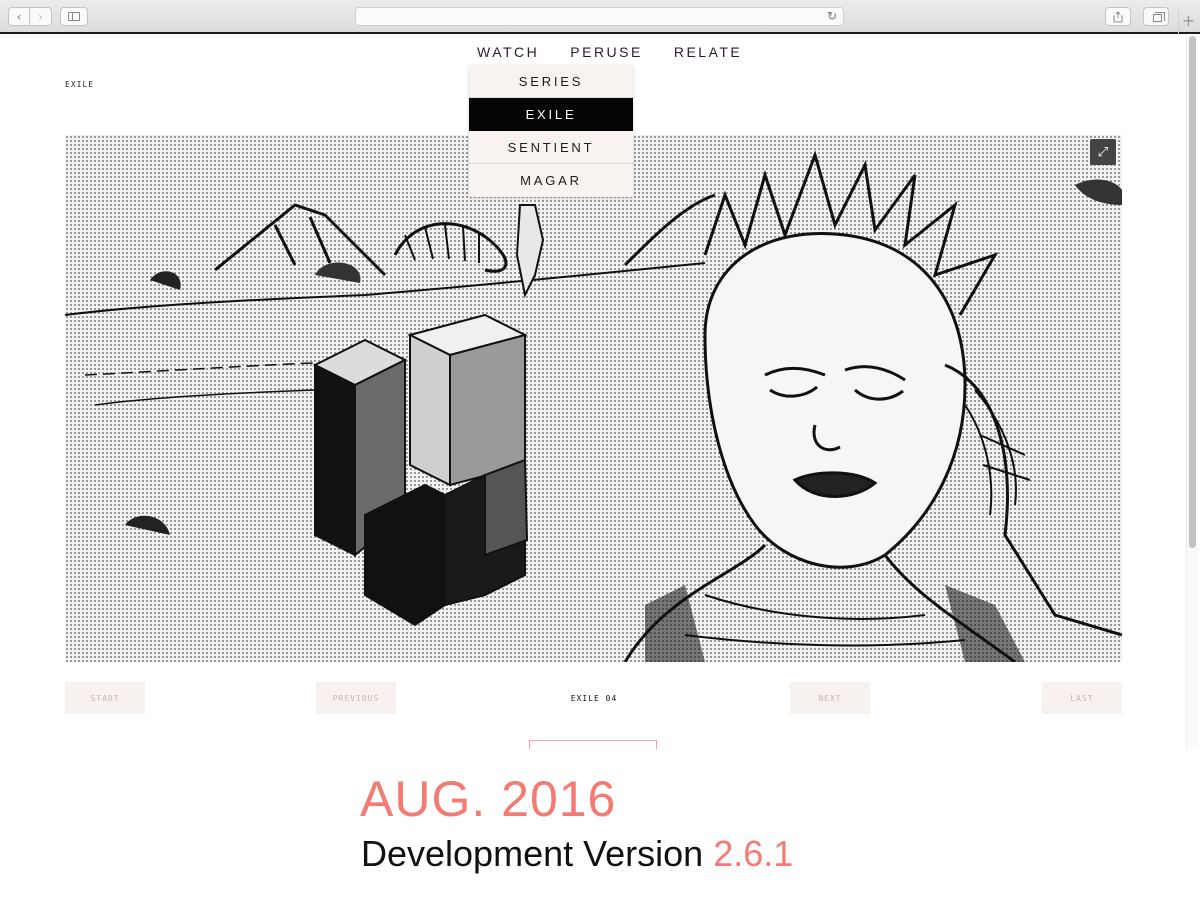 The width and height of the screenshot is (1200, 900). Describe the element at coordinates (594, 698) in the screenshot. I see `page-indicator: EXILE 04` at that location.